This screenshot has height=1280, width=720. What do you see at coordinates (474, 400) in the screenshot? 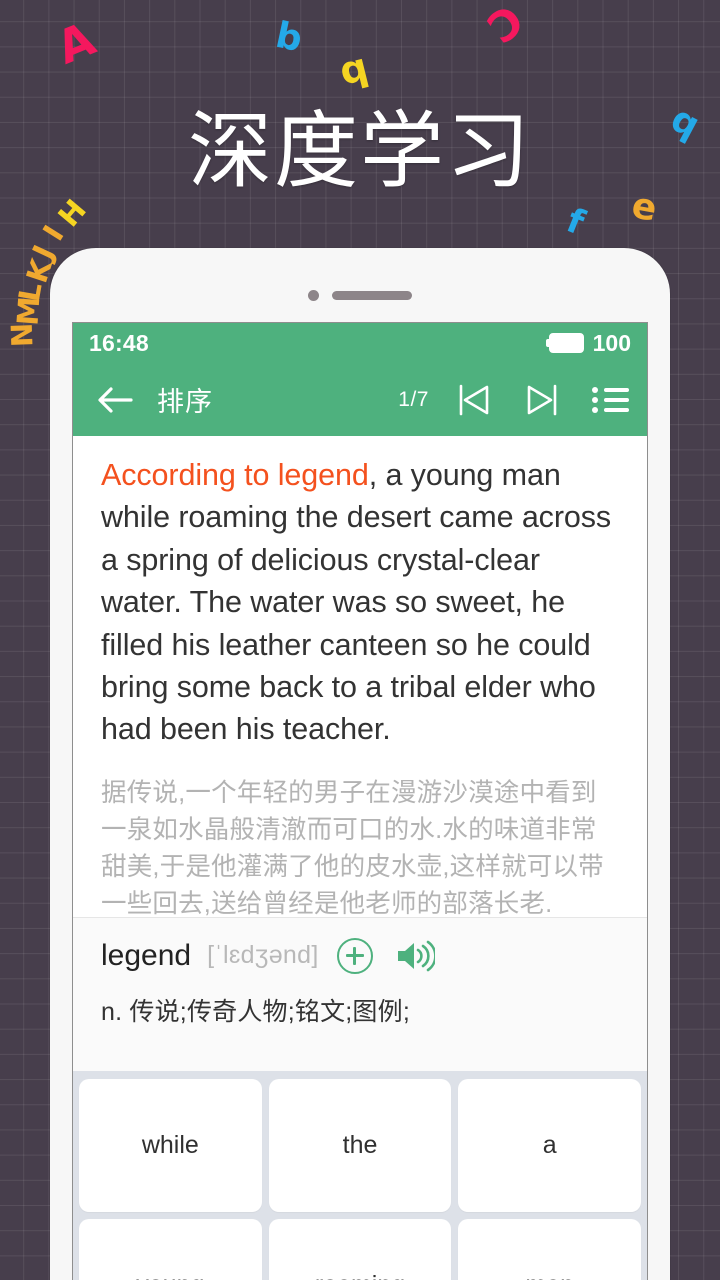
I see `skip-previous-icon` at bounding box center [474, 400].